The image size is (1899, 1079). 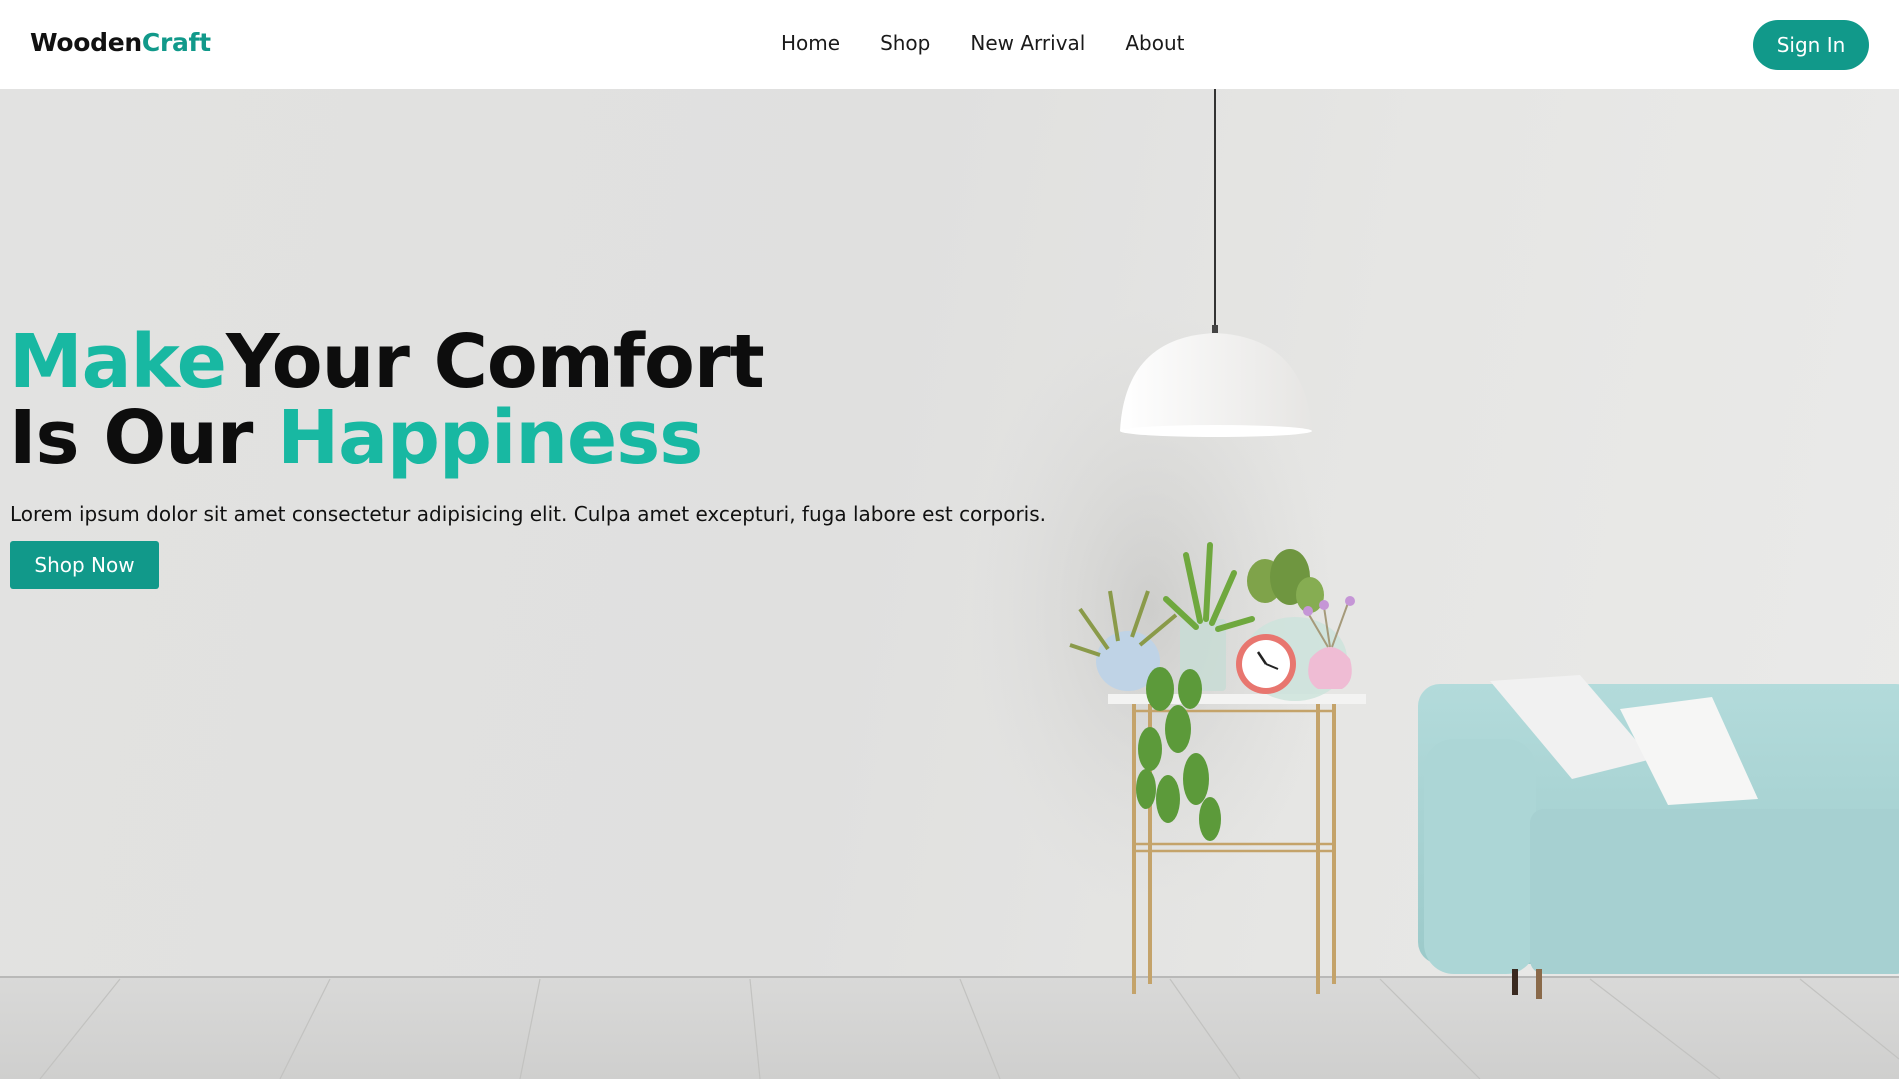 I want to click on shop-now-button: Shop Now, so click(x=84, y=565).